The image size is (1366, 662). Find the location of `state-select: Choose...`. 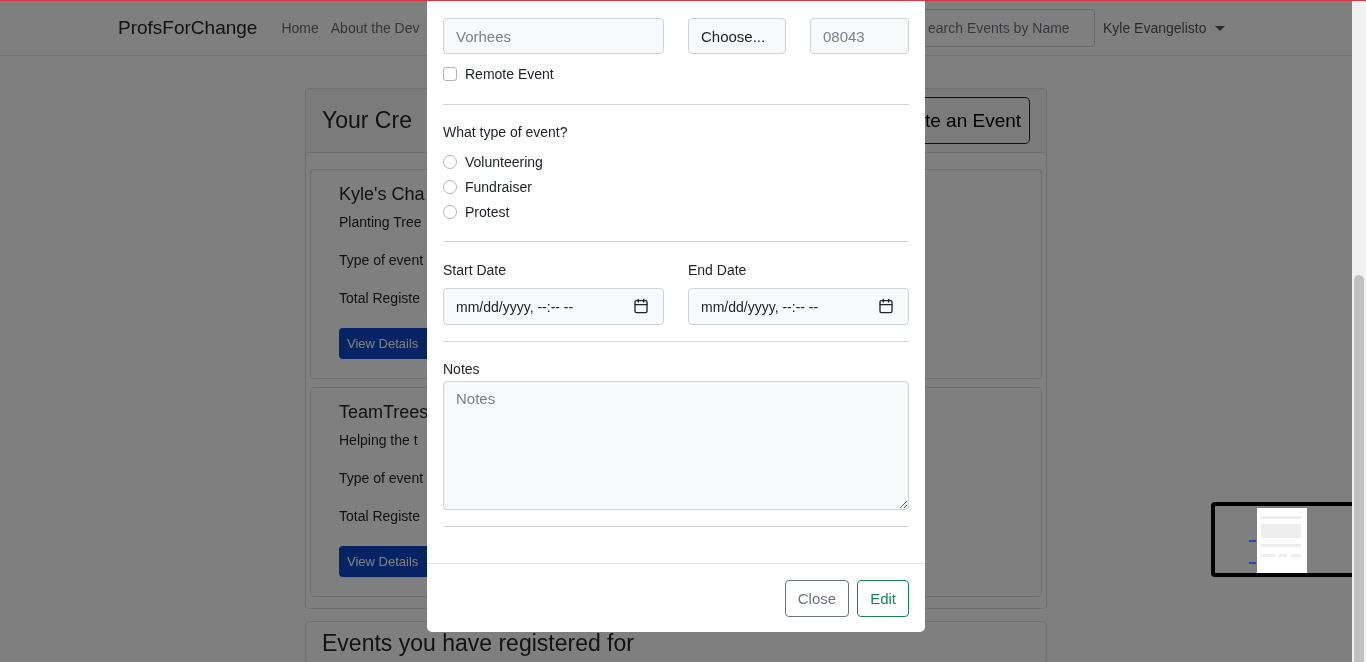

state-select: Choose... is located at coordinates (737, 36).